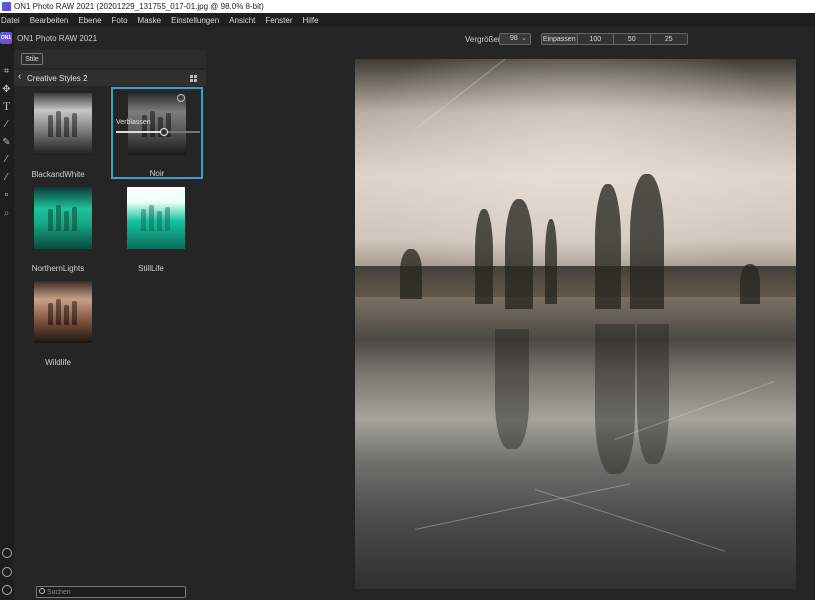  I want to click on menu-foto: Foto, so click(120, 20).